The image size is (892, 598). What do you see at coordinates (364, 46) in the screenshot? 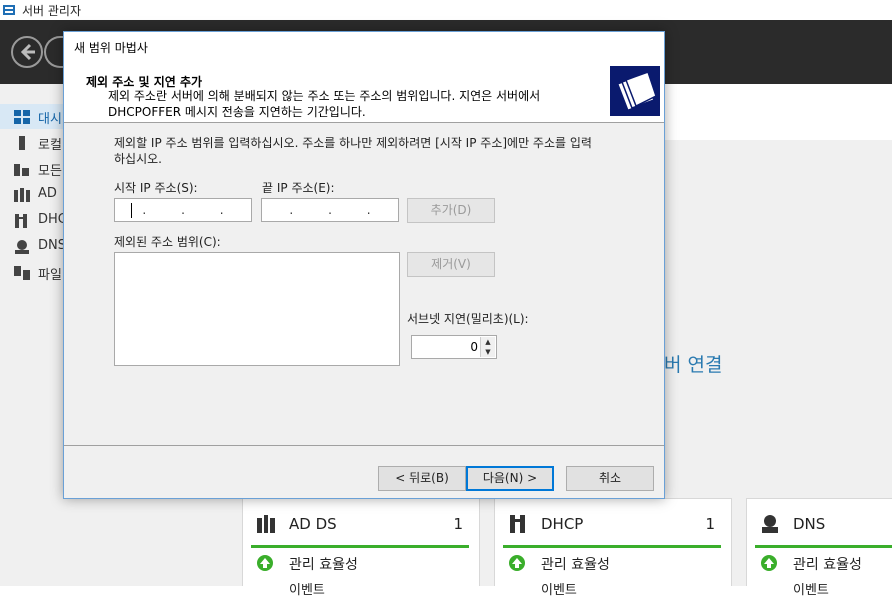
I see `dialog-title-bar: 새 범위 마법사` at bounding box center [364, 46].